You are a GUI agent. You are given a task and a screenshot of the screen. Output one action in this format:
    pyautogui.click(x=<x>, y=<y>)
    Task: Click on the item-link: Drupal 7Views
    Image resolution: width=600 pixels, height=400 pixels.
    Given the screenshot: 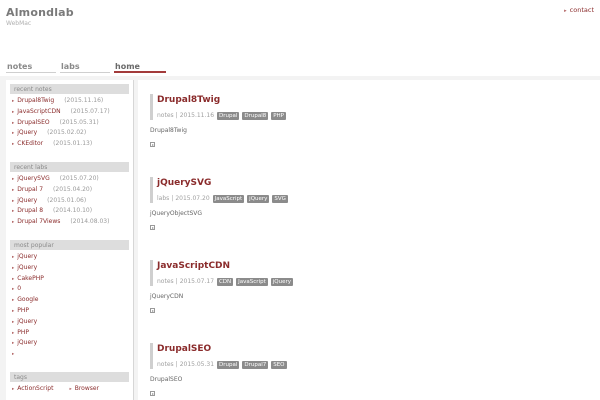 What is the action you would take?
    pyautogui.click(x=38, y=221)
    